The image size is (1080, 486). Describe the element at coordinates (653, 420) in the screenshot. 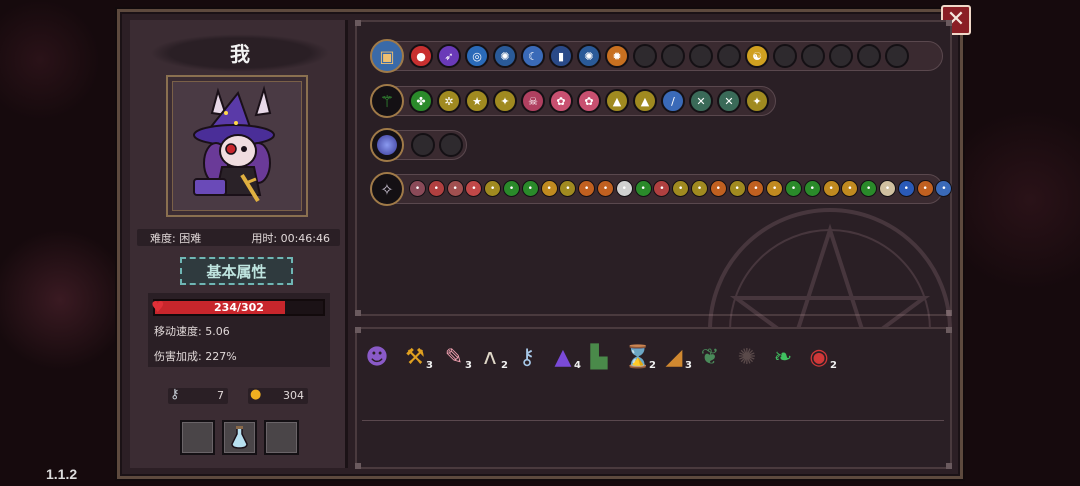

I see `items-divider` at that location.